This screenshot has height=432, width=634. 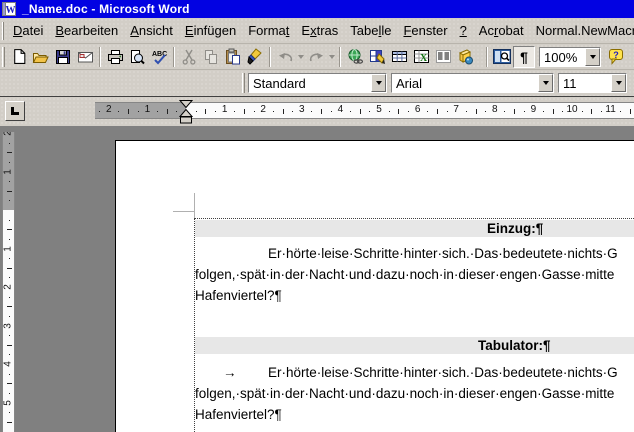 What do you see at coordinates (592, 83) in the screenshot?
I see `font-size-combobox: 11` at bounding box center [592, 83].